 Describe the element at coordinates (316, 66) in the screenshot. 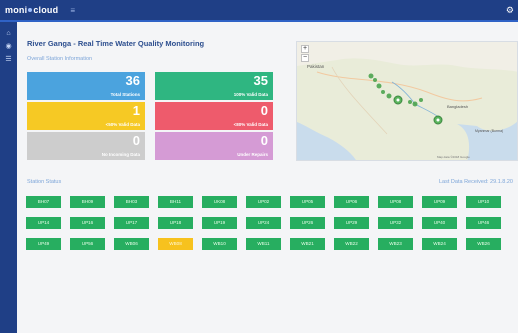

I see `map-label-pakistan: Pakistan` at that location.